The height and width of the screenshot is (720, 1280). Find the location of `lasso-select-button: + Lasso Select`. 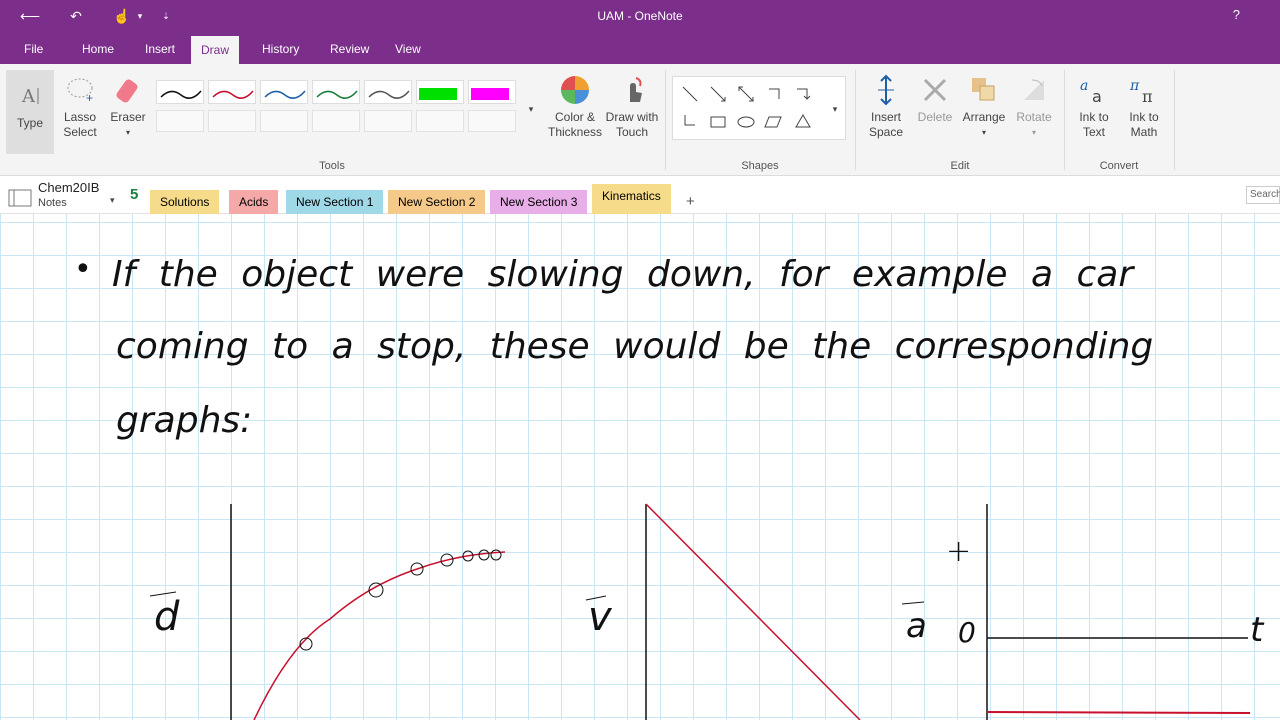

lasso-select-button: + Lasso Select is located at coordinates (80, 107).